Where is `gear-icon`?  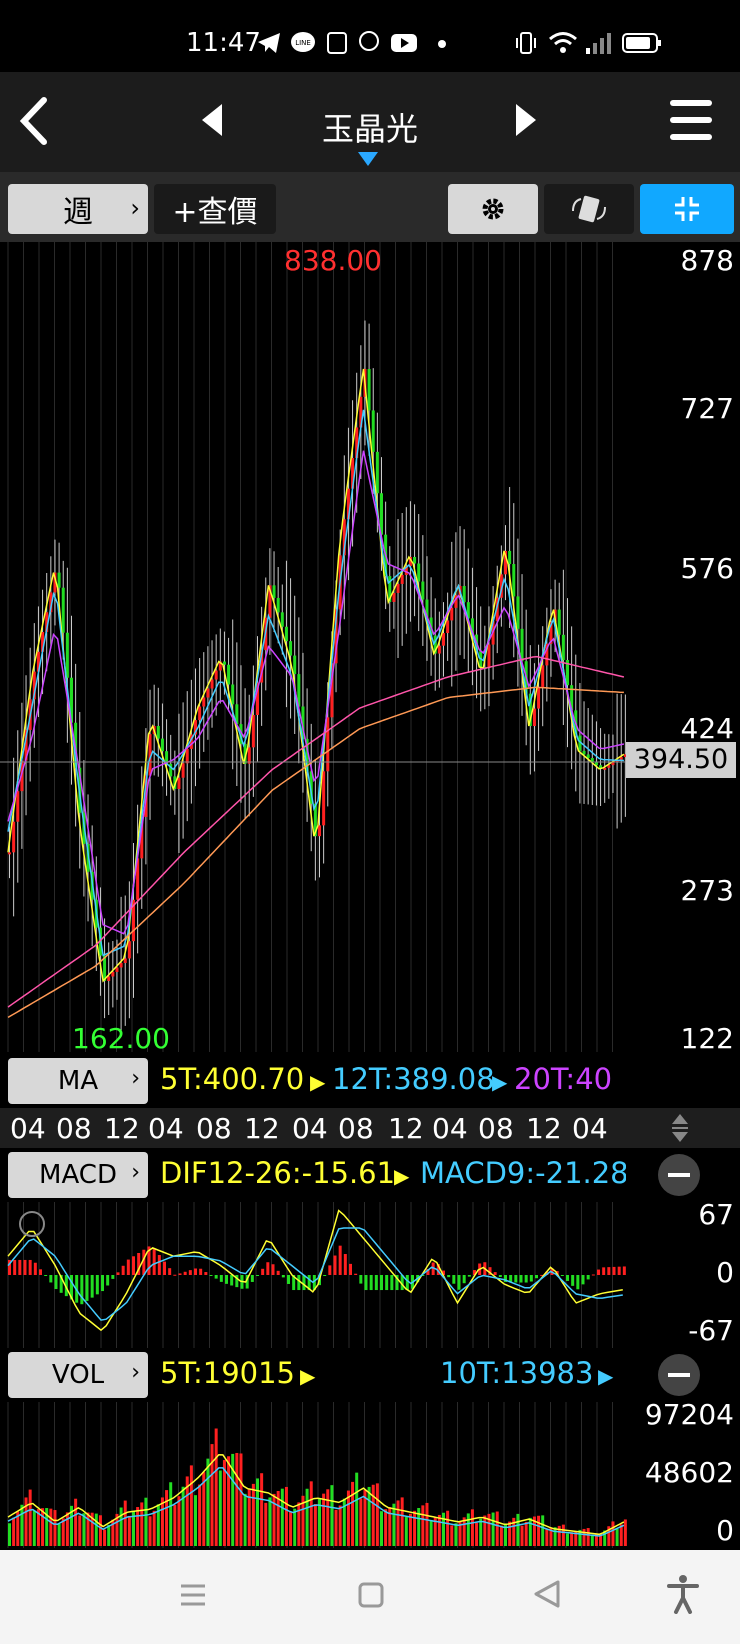
gear-icon is located at coordinates (493, 209).